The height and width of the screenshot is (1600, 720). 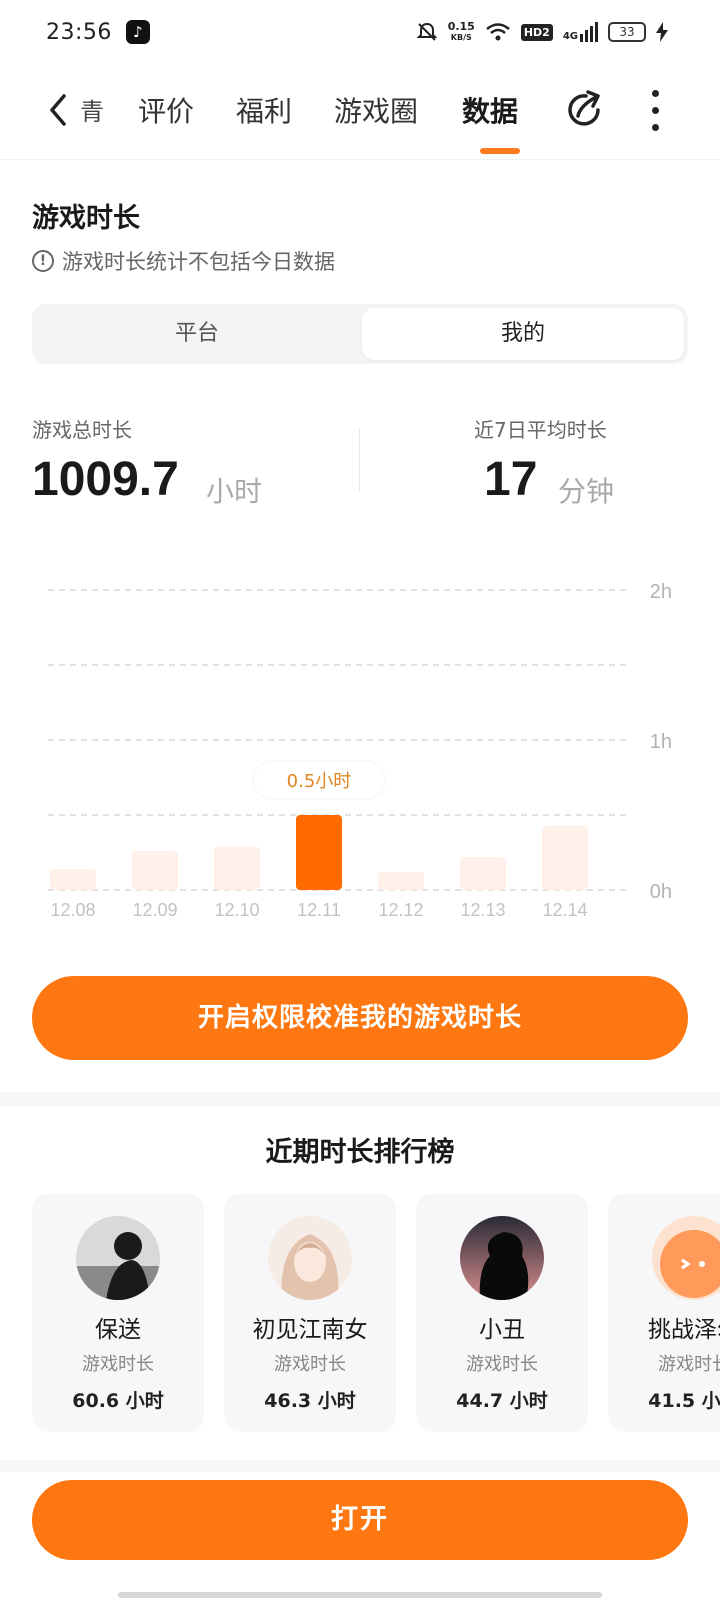 I want to click on tab-game-circle: 游戏圈, so click(x=376, y=112).